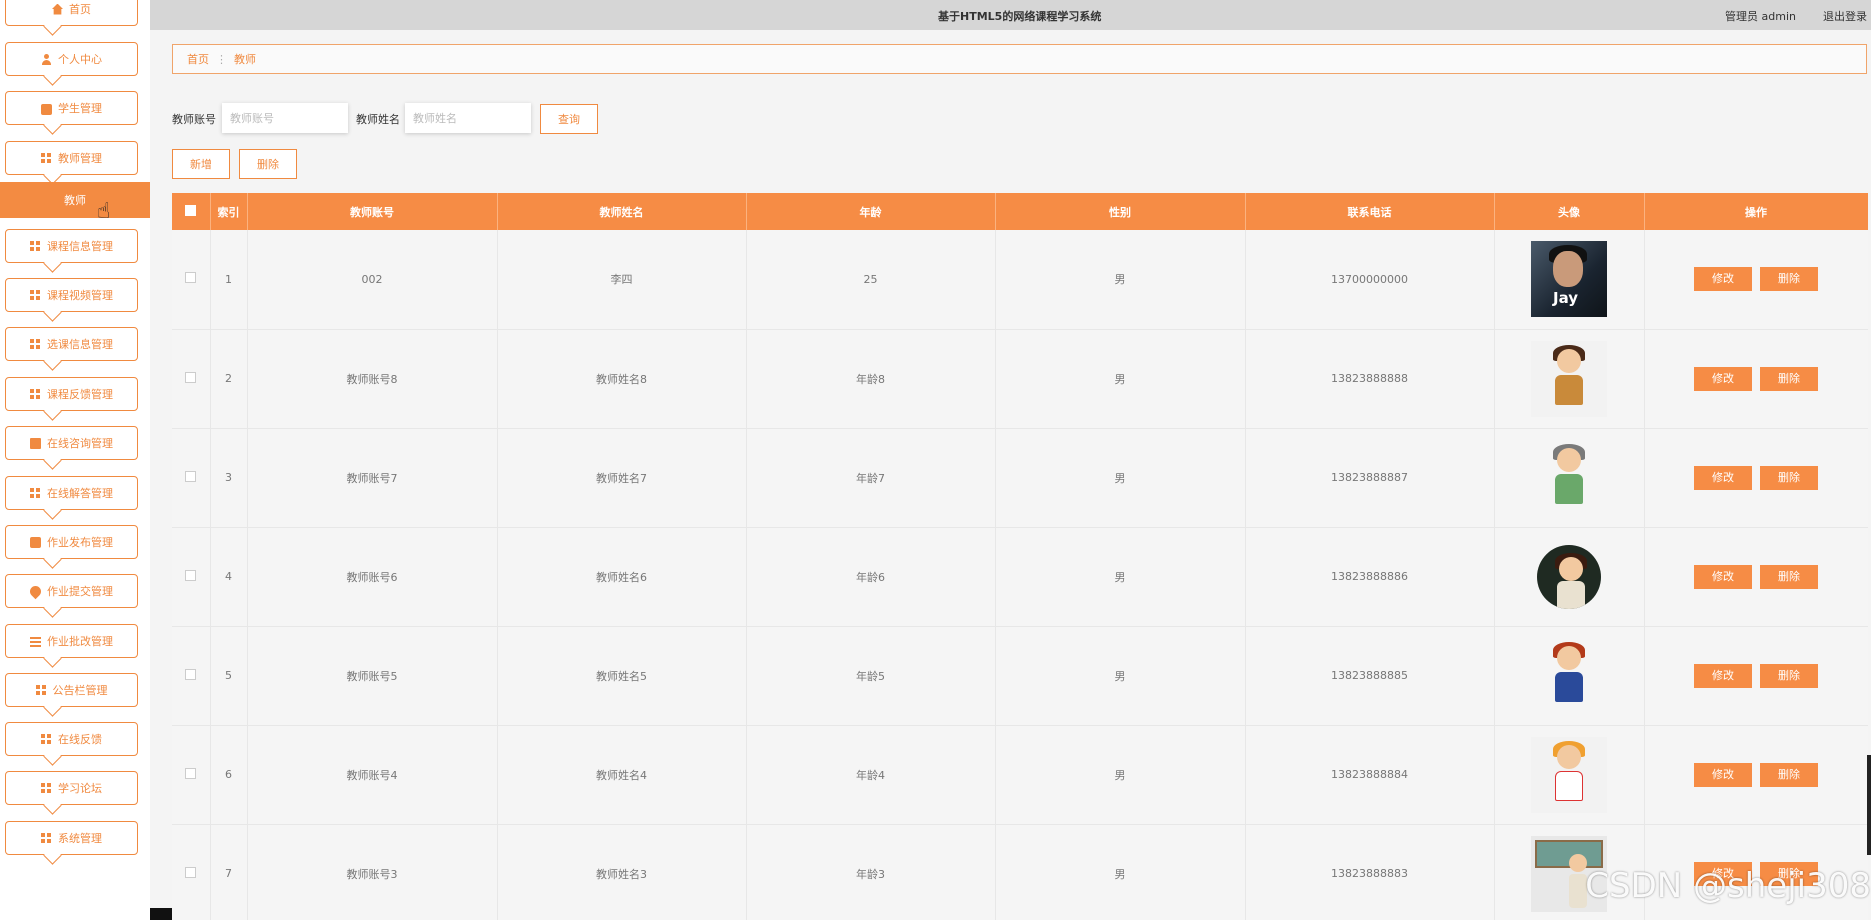 The width and height of the screenshot is (1871, 920). Describe the element at coordinates (35, 542) in the screenshot. I see `print-icon` at that location.